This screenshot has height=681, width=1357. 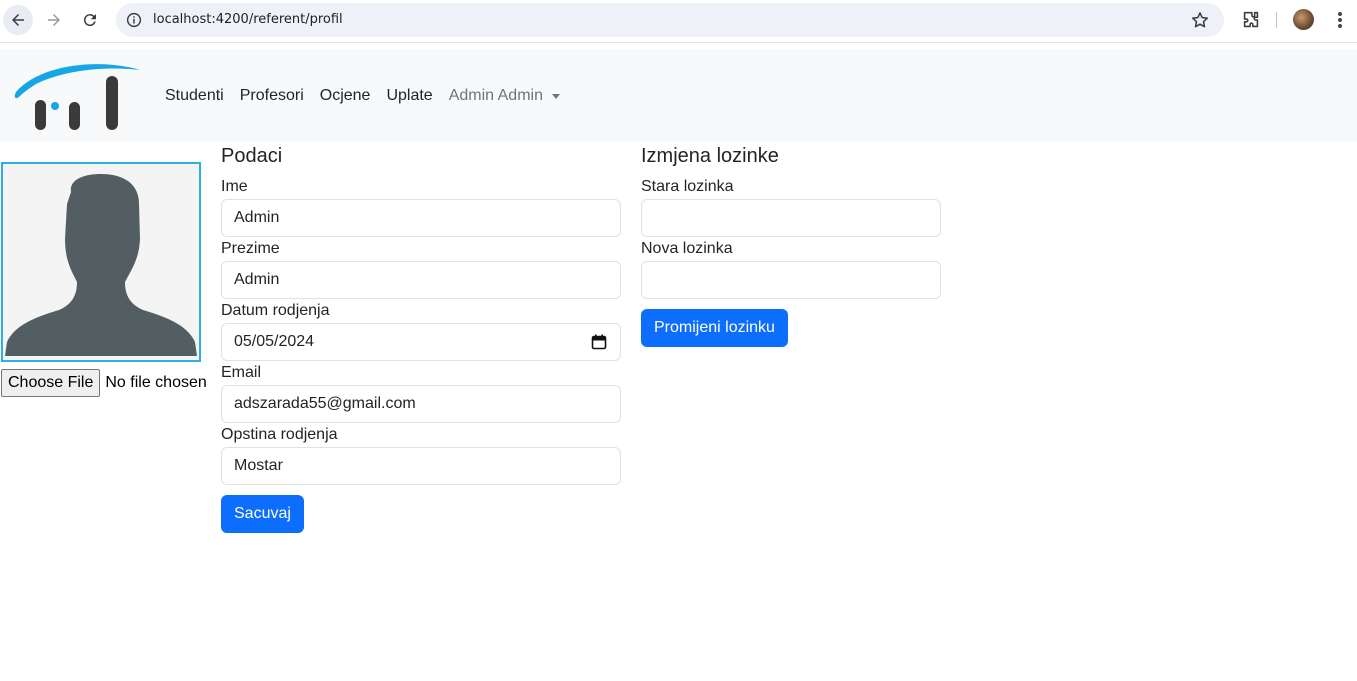 What do you see at coordinates (791, 218) in the screenshot?
I see `stara-lozinka-input` at bounding box center [791, 218].